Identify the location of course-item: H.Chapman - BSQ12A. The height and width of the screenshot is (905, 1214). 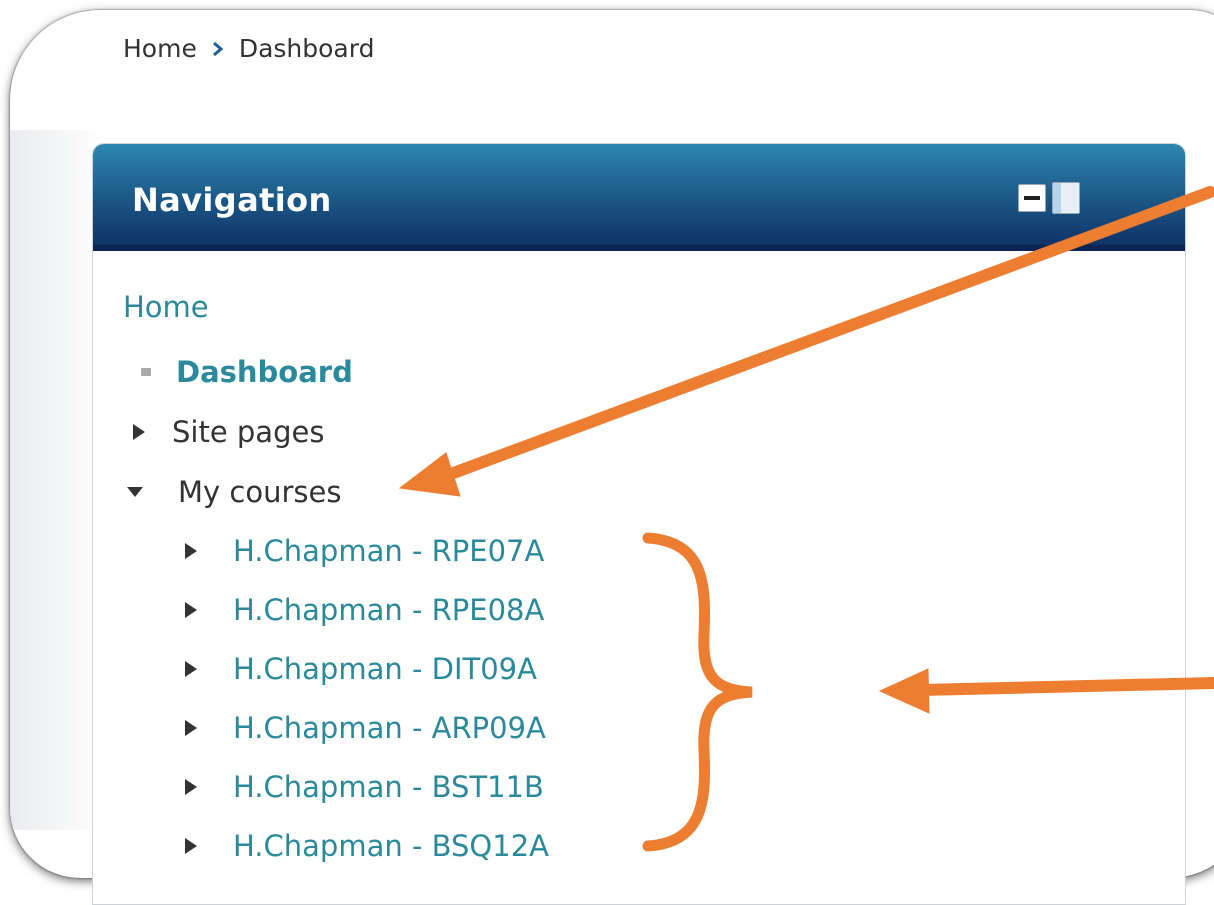
(367, 846).